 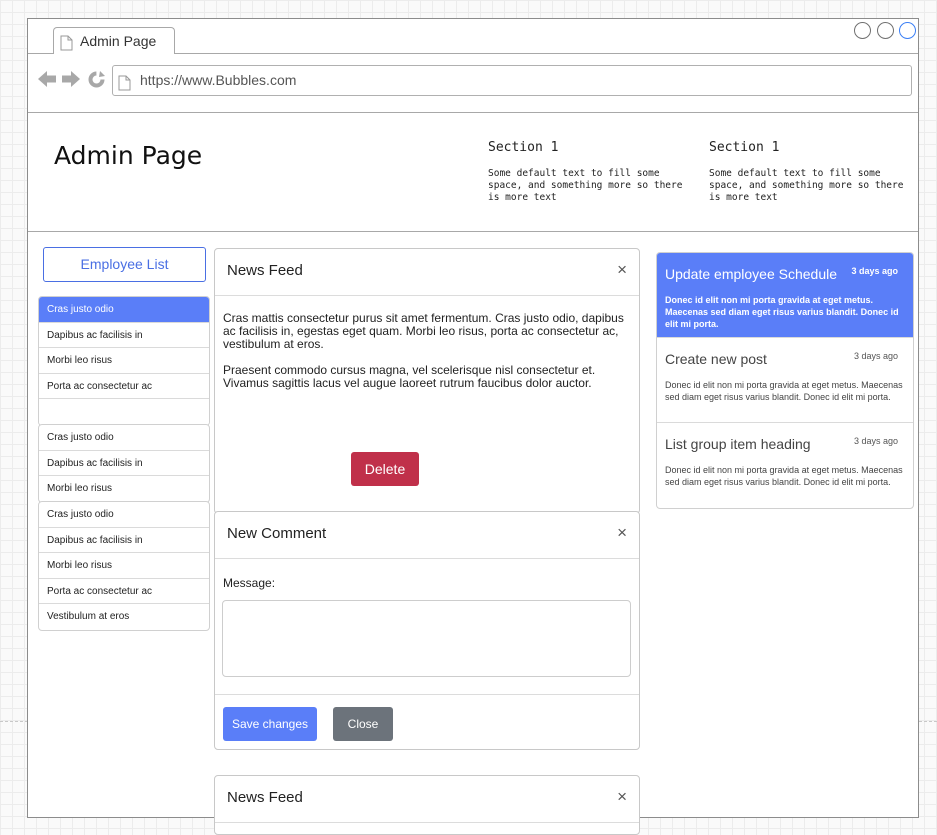 What do you see at coordinates (863, 30) in the screenshot?
I see `minimize-button` at bounding box center [863, 30].